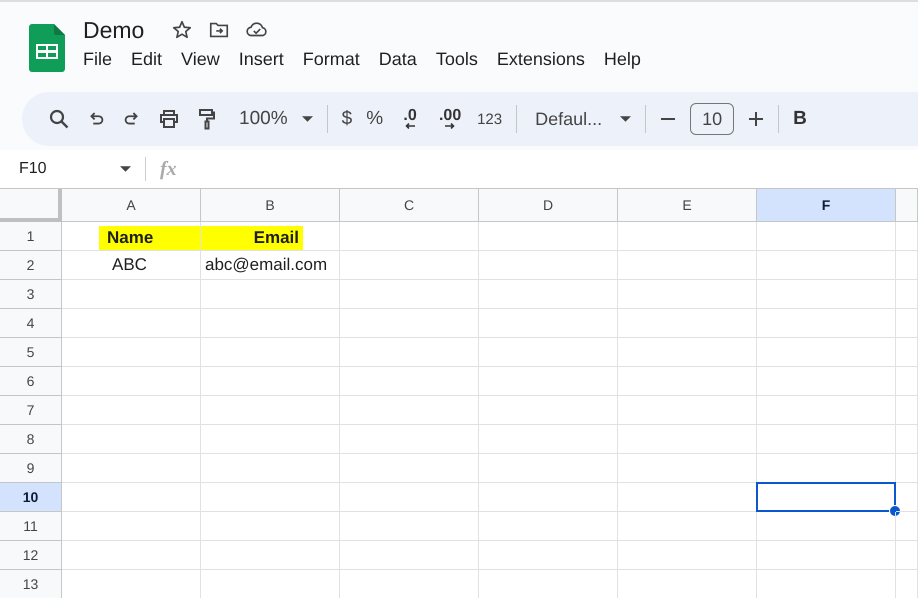 Image resolution: width=918 pixels, height=598 pixels. What do you see at coordinates (31, 526) in the screenshot?
I see `row-header: 11` at bounding box center [31, 526].